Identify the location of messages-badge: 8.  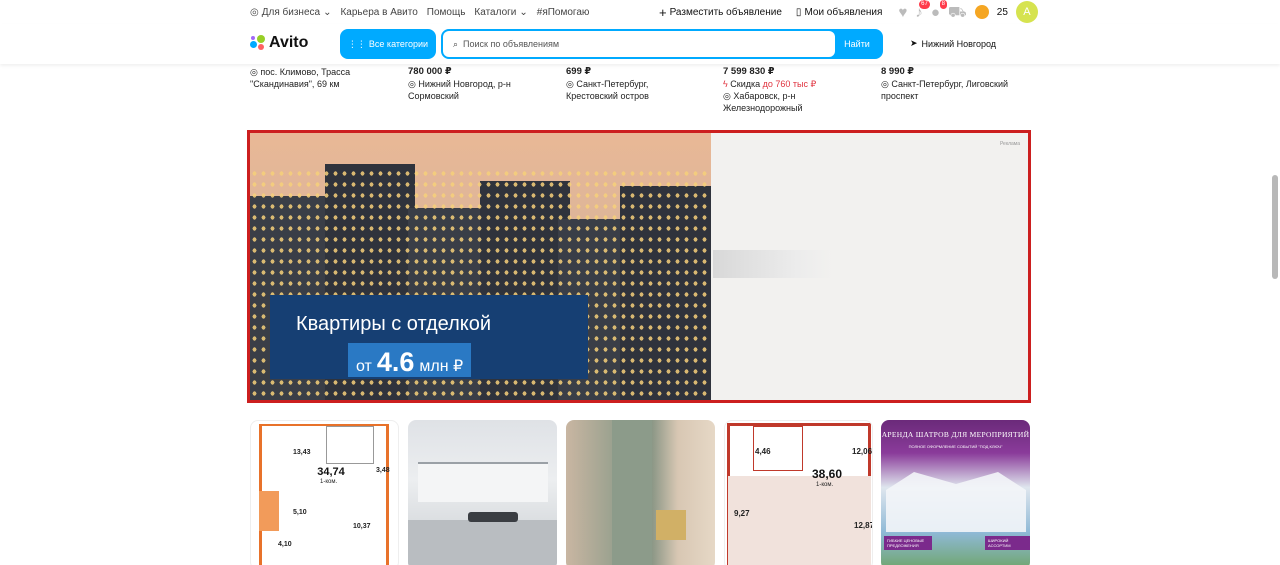
(943, 4).